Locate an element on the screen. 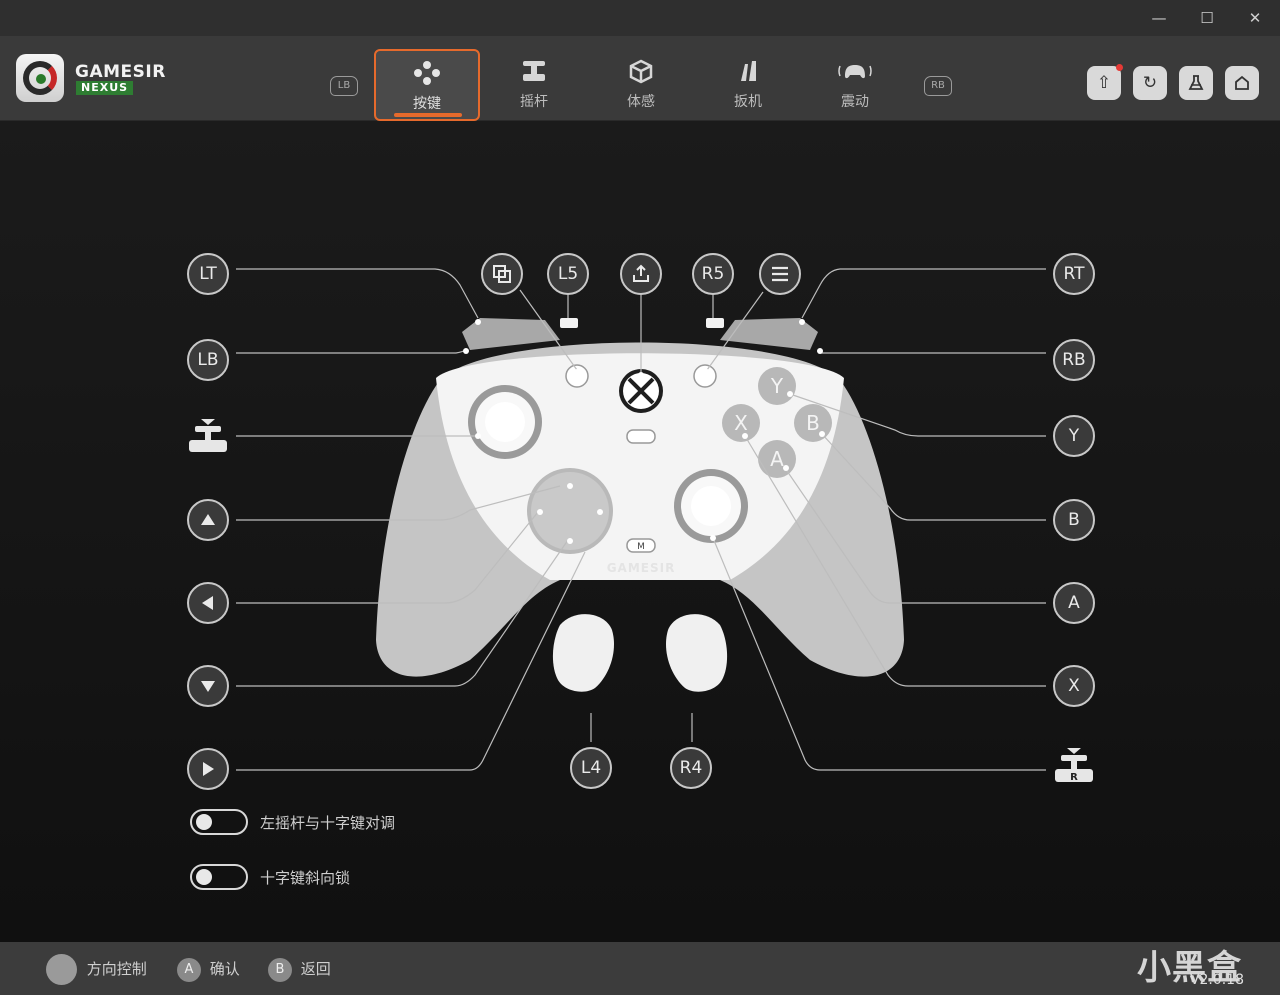  lb-switch-tab-button: LB is located at coordinates (344, 86).